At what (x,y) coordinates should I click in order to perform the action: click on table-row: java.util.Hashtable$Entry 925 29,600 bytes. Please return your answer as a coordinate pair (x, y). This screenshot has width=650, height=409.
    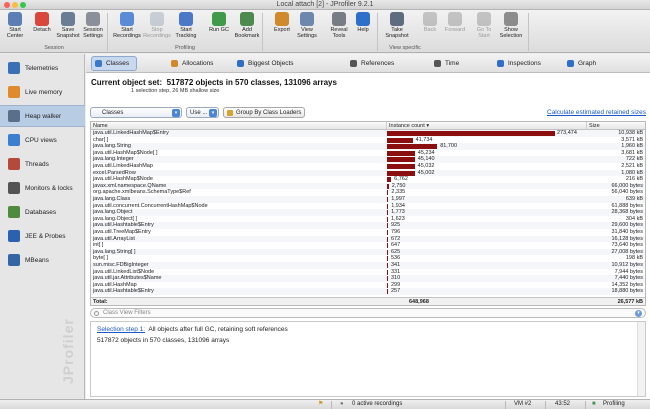
    Looking at the image, I should click on (368, 225).